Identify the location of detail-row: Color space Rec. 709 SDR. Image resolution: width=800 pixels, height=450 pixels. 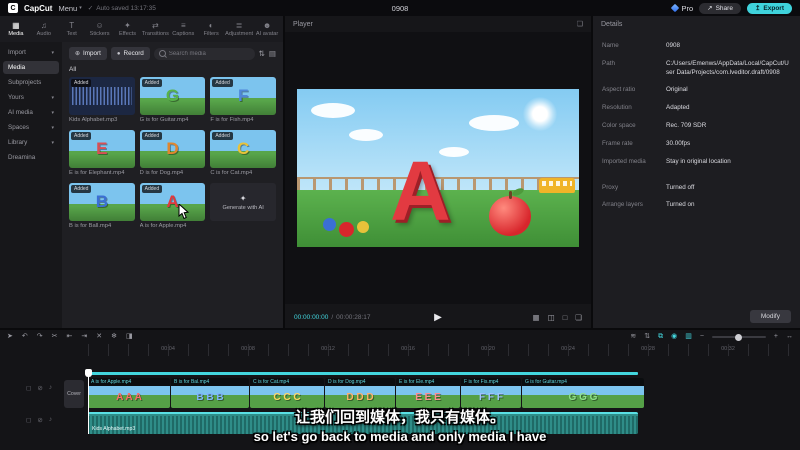
(696, 126).